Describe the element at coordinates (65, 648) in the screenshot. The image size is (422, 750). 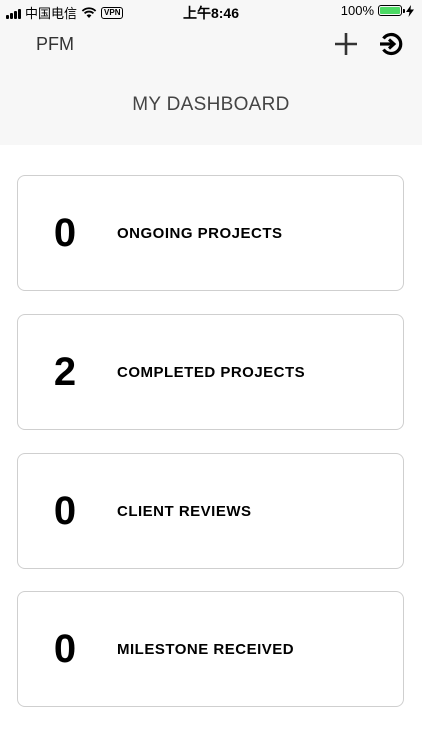
I see `milestone-received-count: 0` at that location.